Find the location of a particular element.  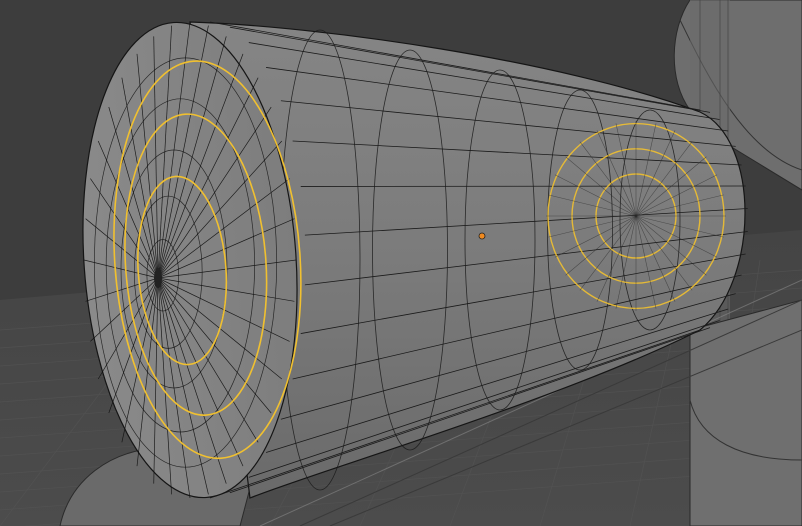

object-origin-dot is located at coordinates (482, 236).